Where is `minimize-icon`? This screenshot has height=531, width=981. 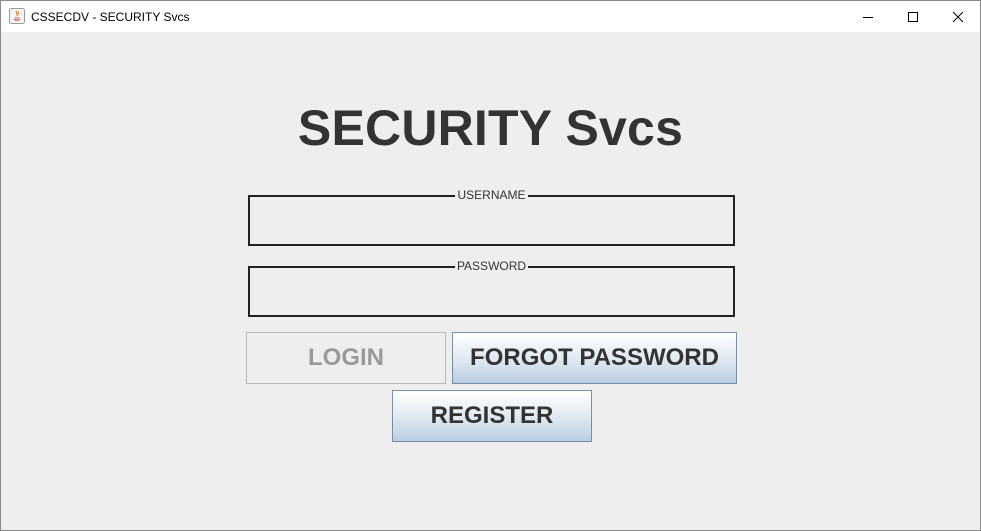 minimize-icon is located at coordinates (868, 17).